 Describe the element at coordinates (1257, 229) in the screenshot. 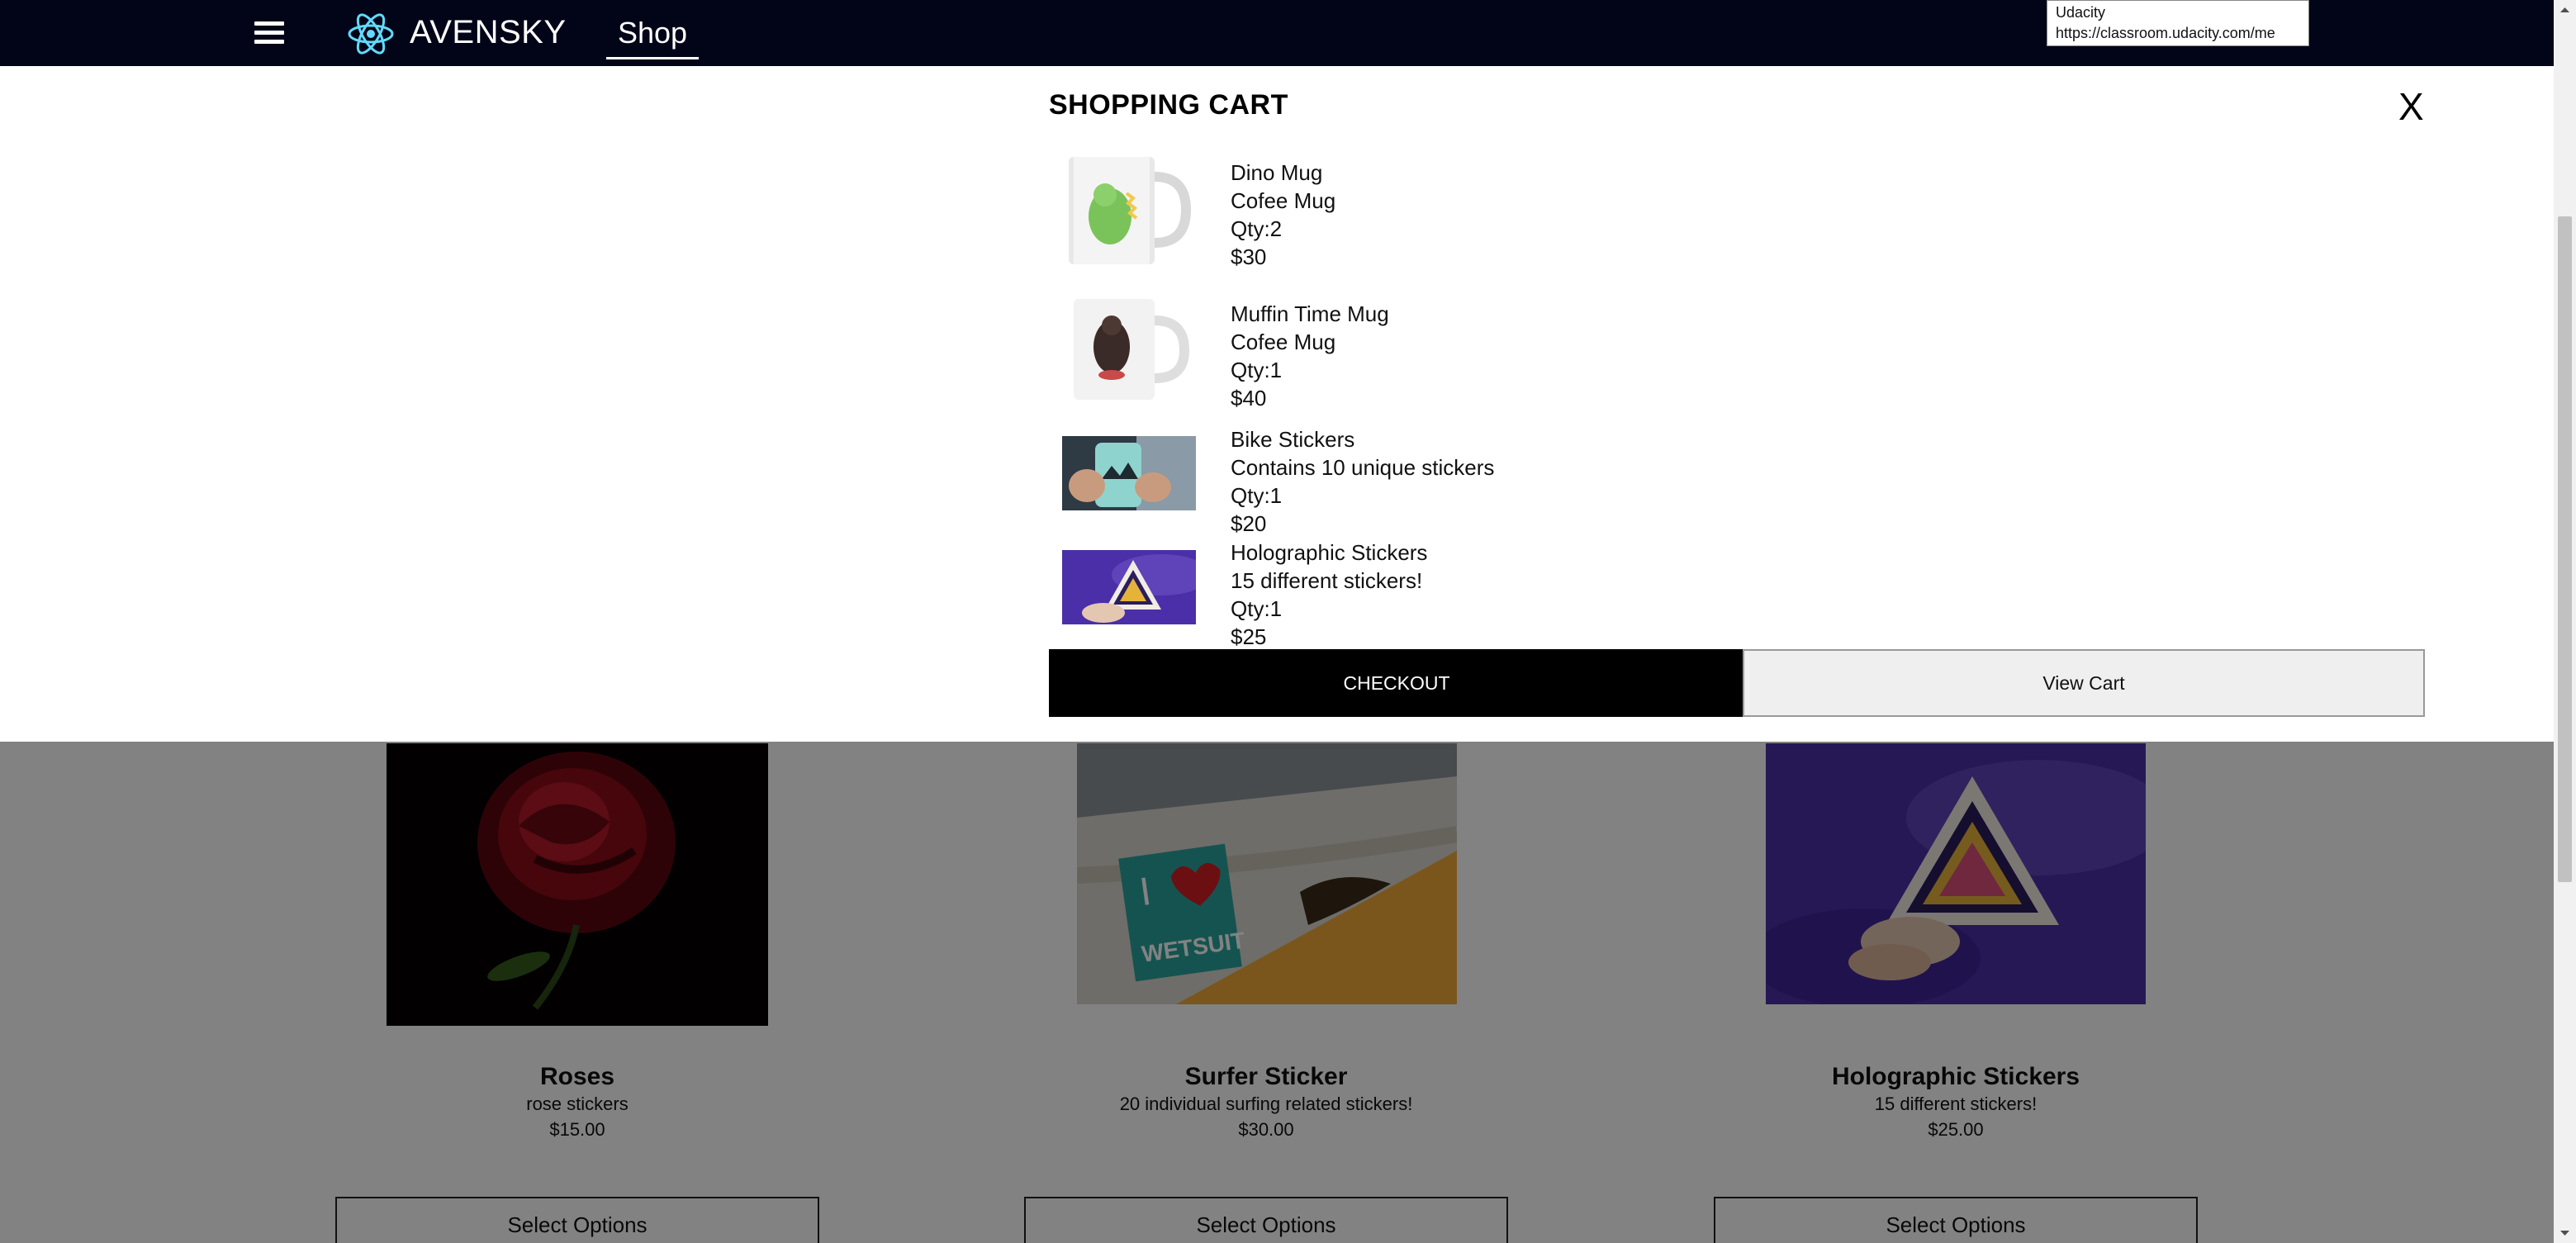

I see `cart-item-quantity: Qty:2` at that location.